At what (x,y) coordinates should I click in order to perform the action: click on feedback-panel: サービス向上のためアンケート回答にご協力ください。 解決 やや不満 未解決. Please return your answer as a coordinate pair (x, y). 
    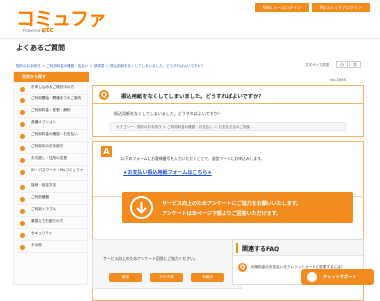
    Looking at the image, I should click on (167, 264).